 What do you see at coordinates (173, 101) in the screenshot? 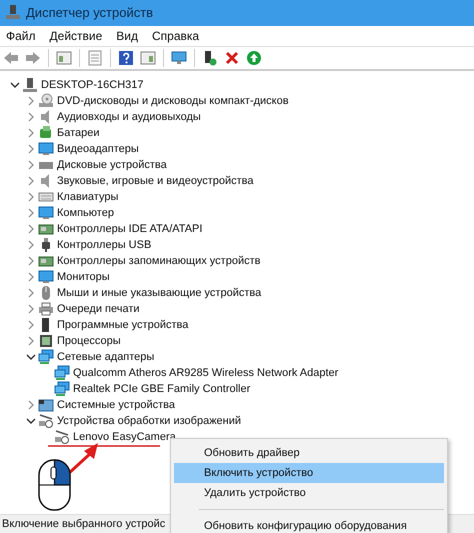
I see `tree-item: DVD-дисководы и дисководы компакт-дисков` at bounding box center [173, 101].